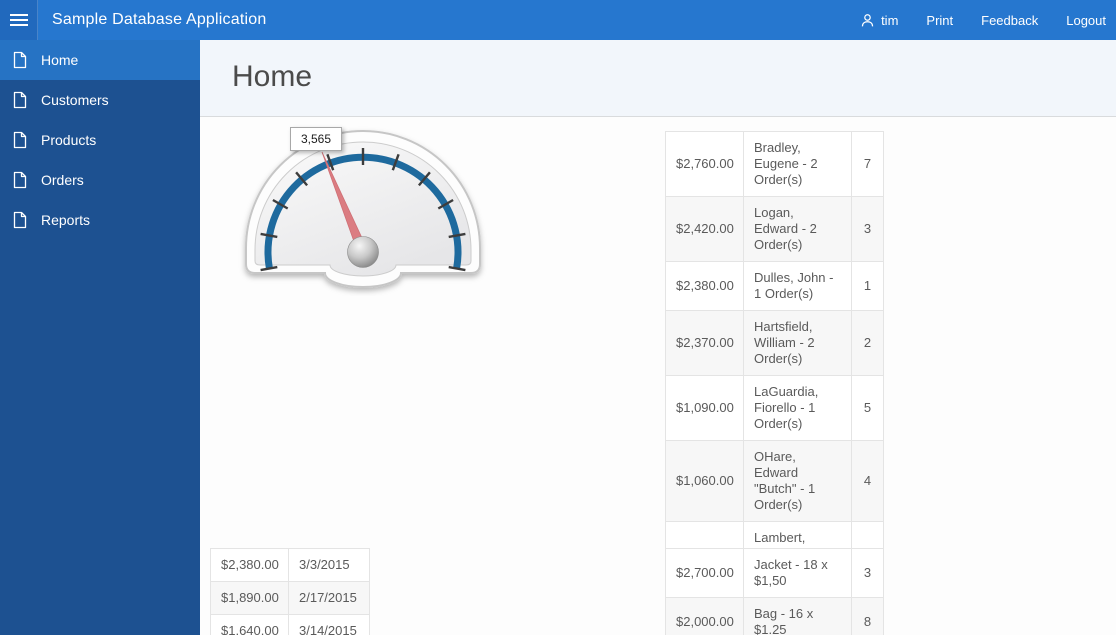 The width and height of the screenshot is (1116, 635). Describe the element at coordinates (867, 616) in the screenshot. I see `count-cell: 8` at that location.